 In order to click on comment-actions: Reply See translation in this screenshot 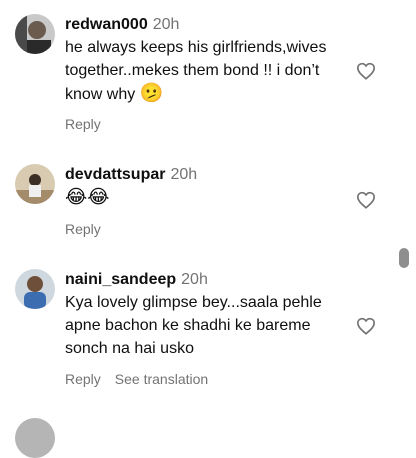, I will do `click(143, 379)`.